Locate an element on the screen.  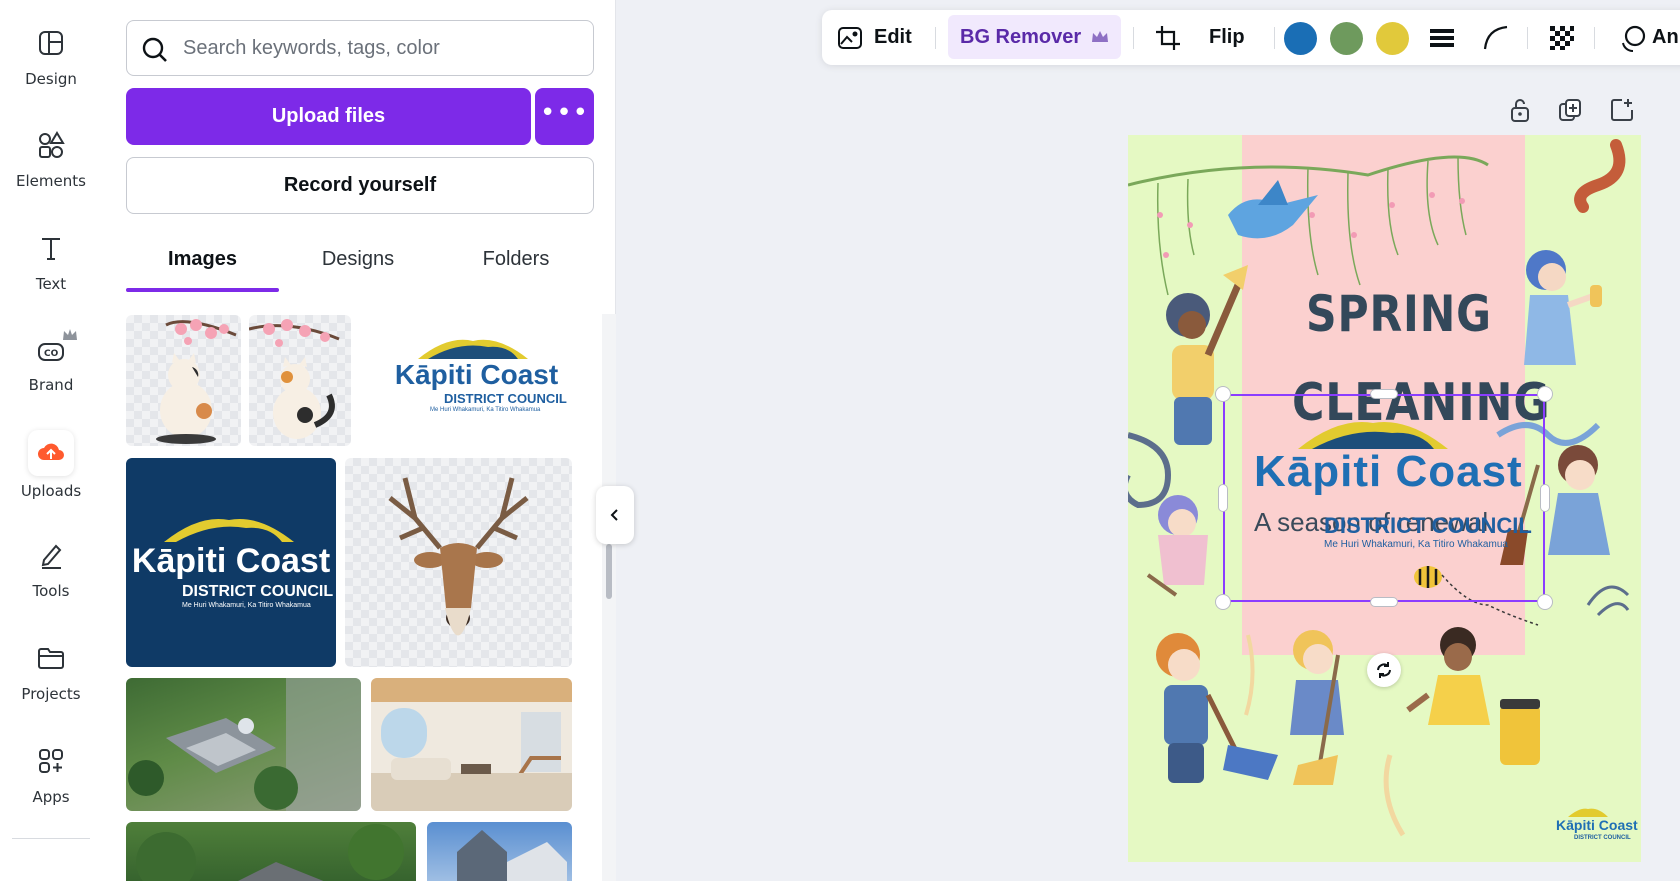
aerial-house-image is located at coordinates (244, 744).